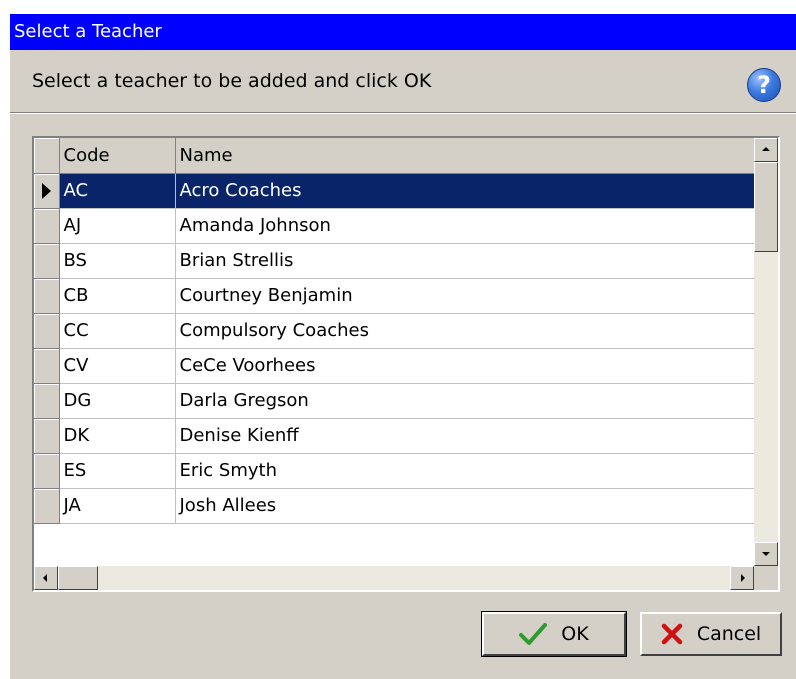 This screenshot has width=796, height=679. What do you see at coordinates (465, 156) in the screenshot?
I see `column-header-name: Name` at bounding box center [465, 156].